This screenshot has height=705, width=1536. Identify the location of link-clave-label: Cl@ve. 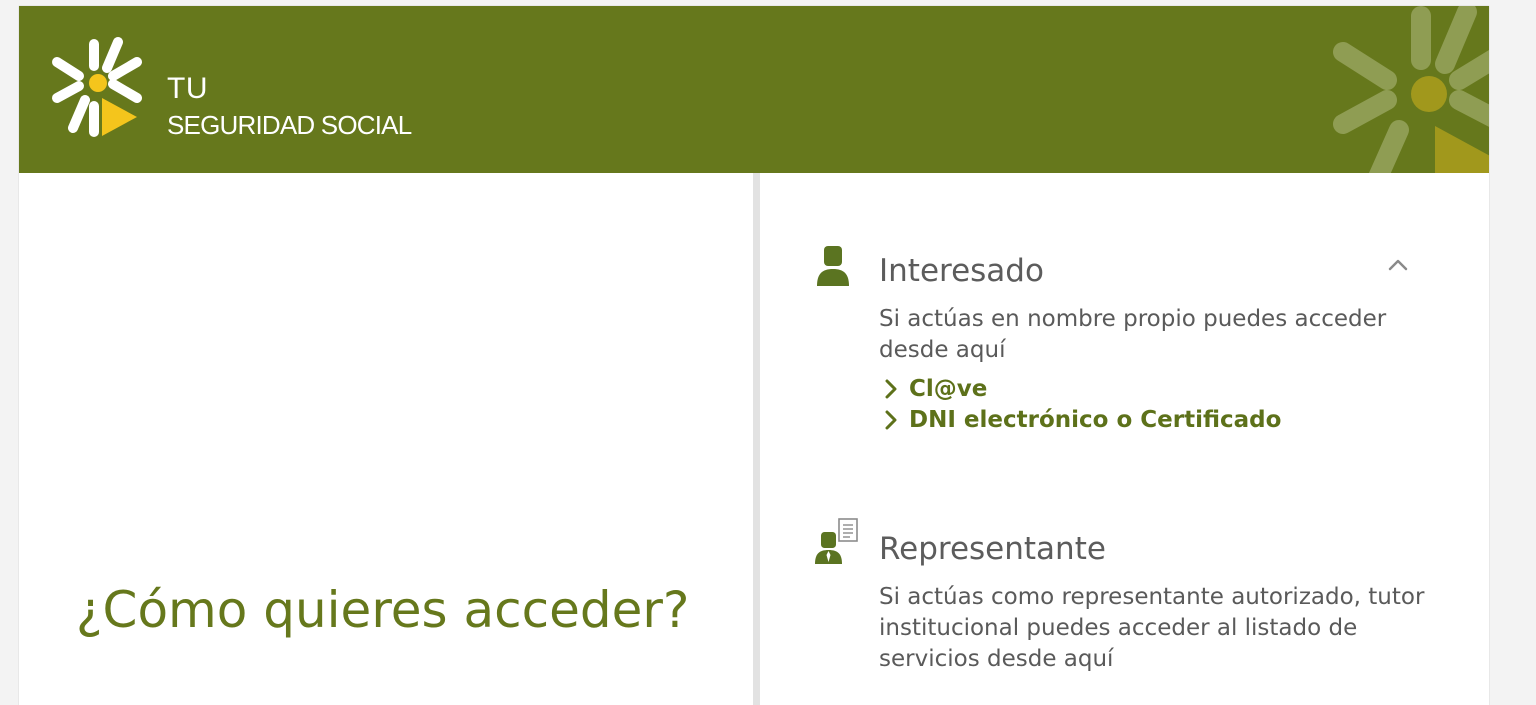
(948, 389).